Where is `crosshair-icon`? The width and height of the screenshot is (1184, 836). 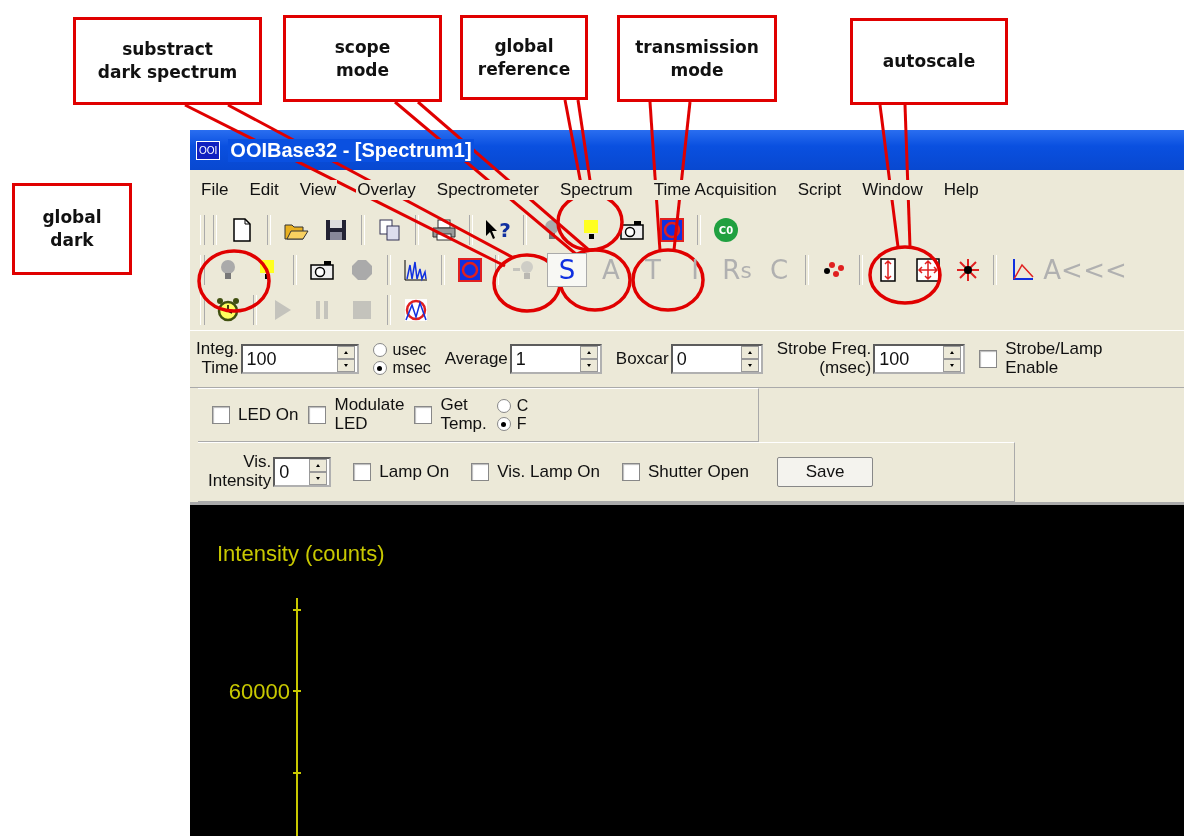 crosshair-icon is located at coordinates (968, 270).